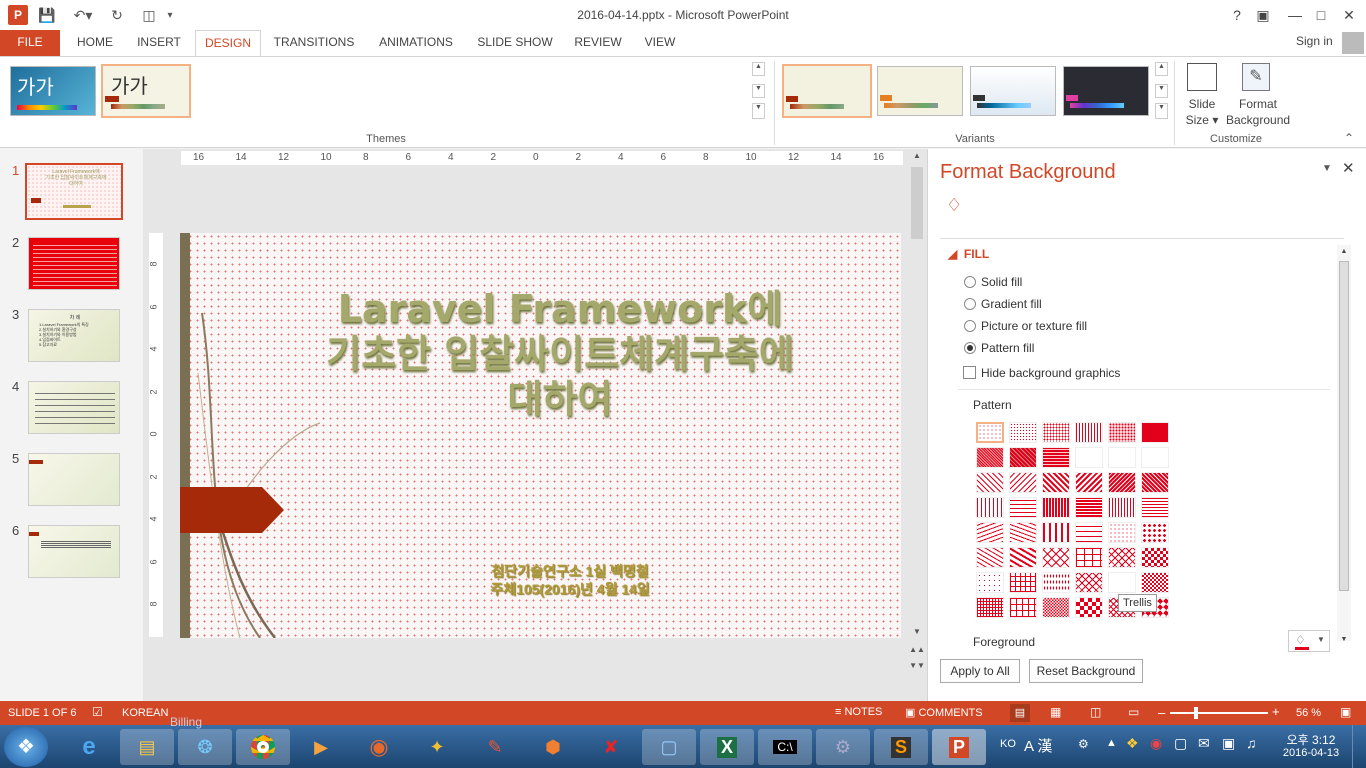  Describe the element at coordinates (1011, 304) in the screenshot. I see `gradient-fill-label: Gradient fill` at that location.